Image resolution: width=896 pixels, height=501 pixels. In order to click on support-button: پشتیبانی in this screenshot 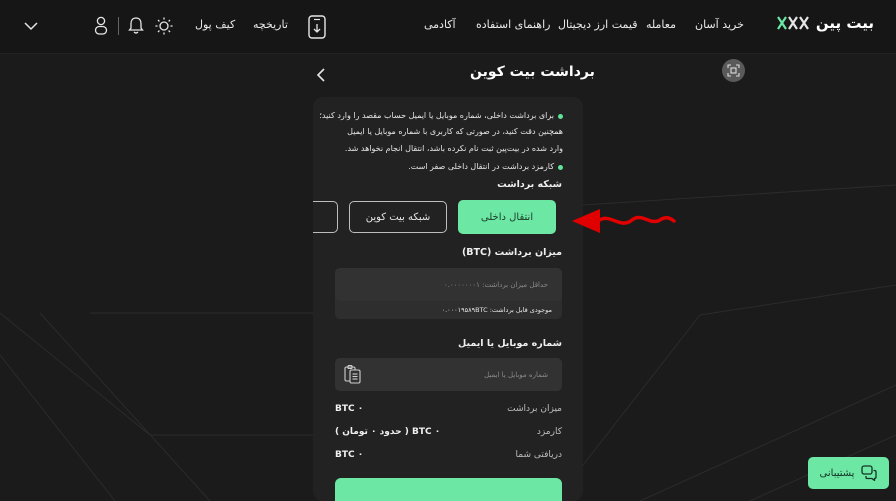, I will do `click(848, 473)`.